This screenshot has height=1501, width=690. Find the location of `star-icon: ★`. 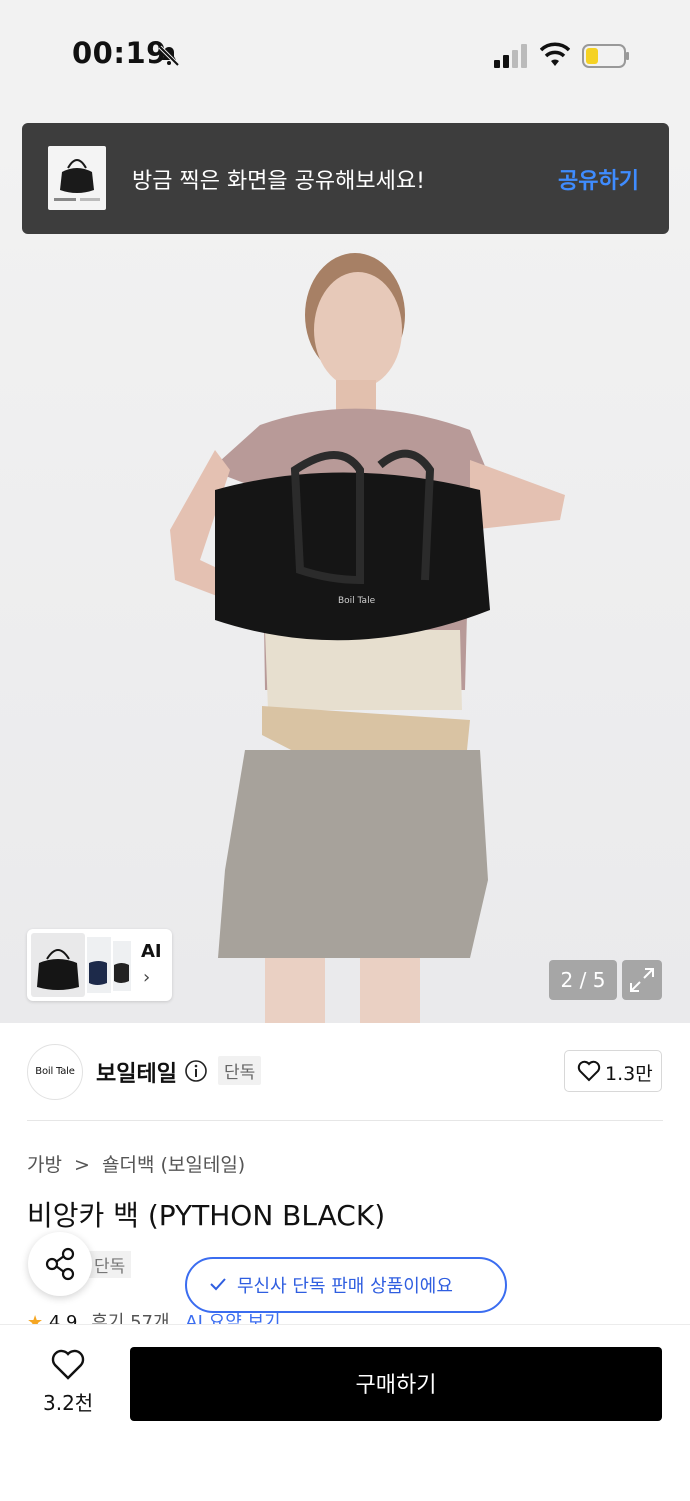

star-icon: ★ is located at coordinates (35, 1318).